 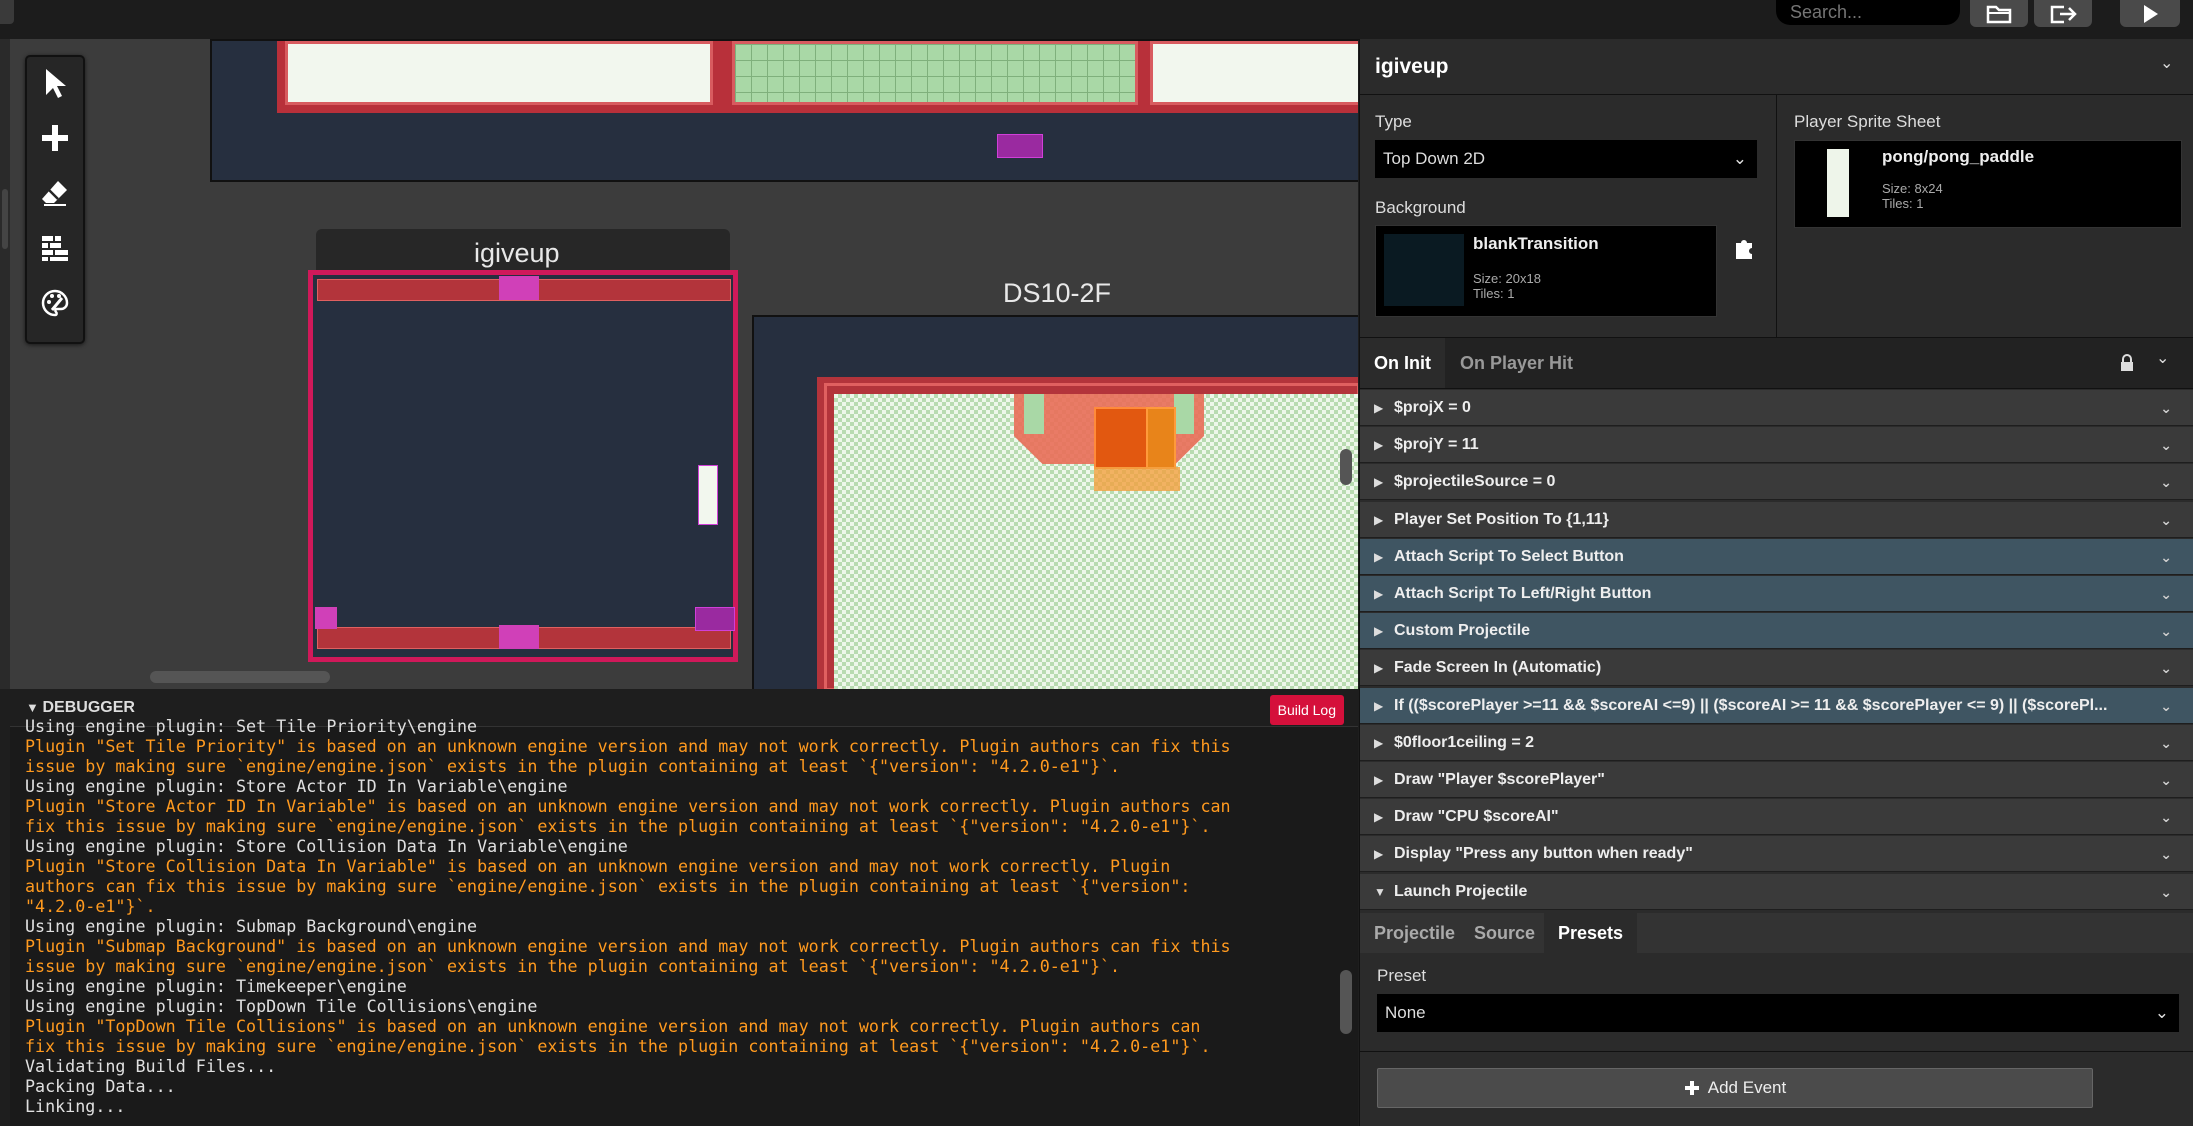 What do you see at coordinates (1735, 1088) in the screenshot?
I see `add-event-button: Add Event` at bounding box center [1735, 1088].